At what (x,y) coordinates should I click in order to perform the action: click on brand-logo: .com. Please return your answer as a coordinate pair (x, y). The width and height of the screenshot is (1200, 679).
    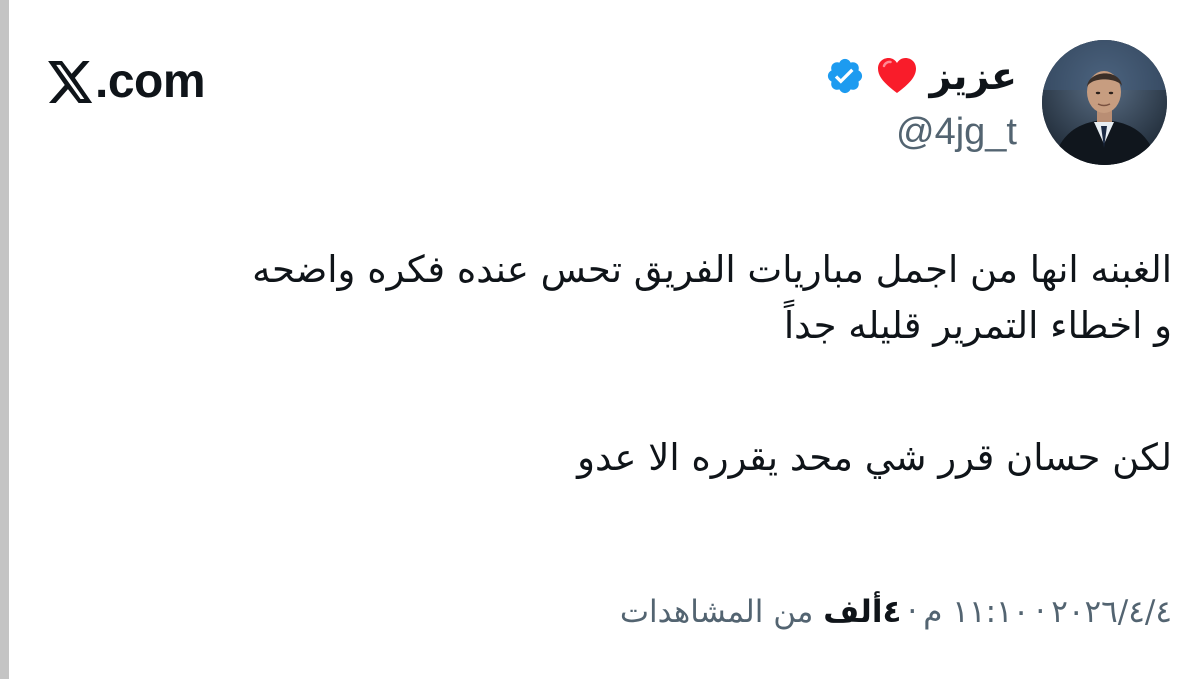
    Looking at the image, I should click on (127, 81).